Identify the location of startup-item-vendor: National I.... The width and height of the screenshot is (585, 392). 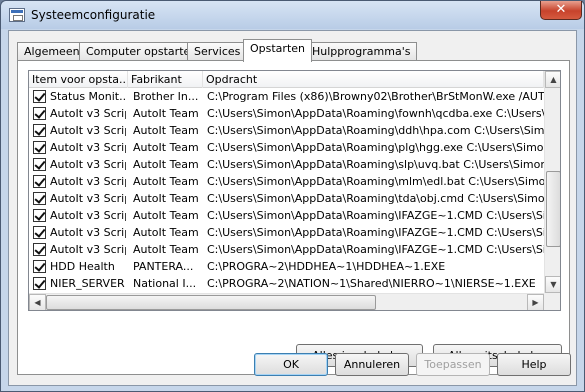
(165, 283).